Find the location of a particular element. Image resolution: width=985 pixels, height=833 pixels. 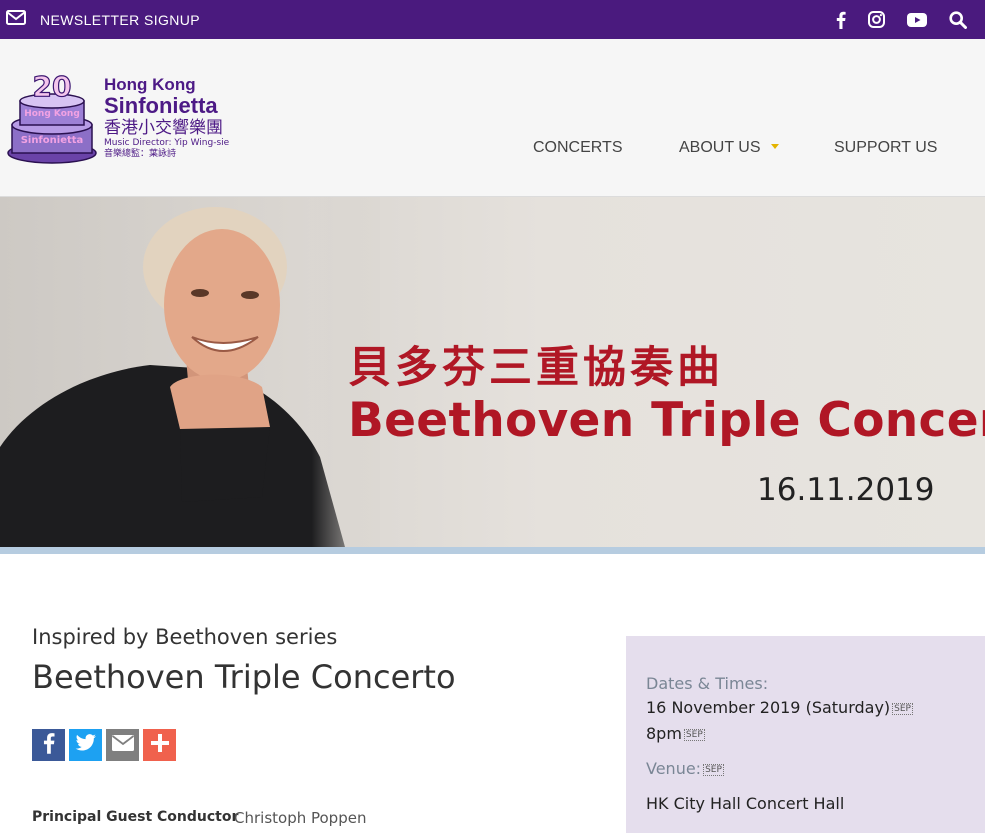

search-icon is located at coordinates (958, 19).